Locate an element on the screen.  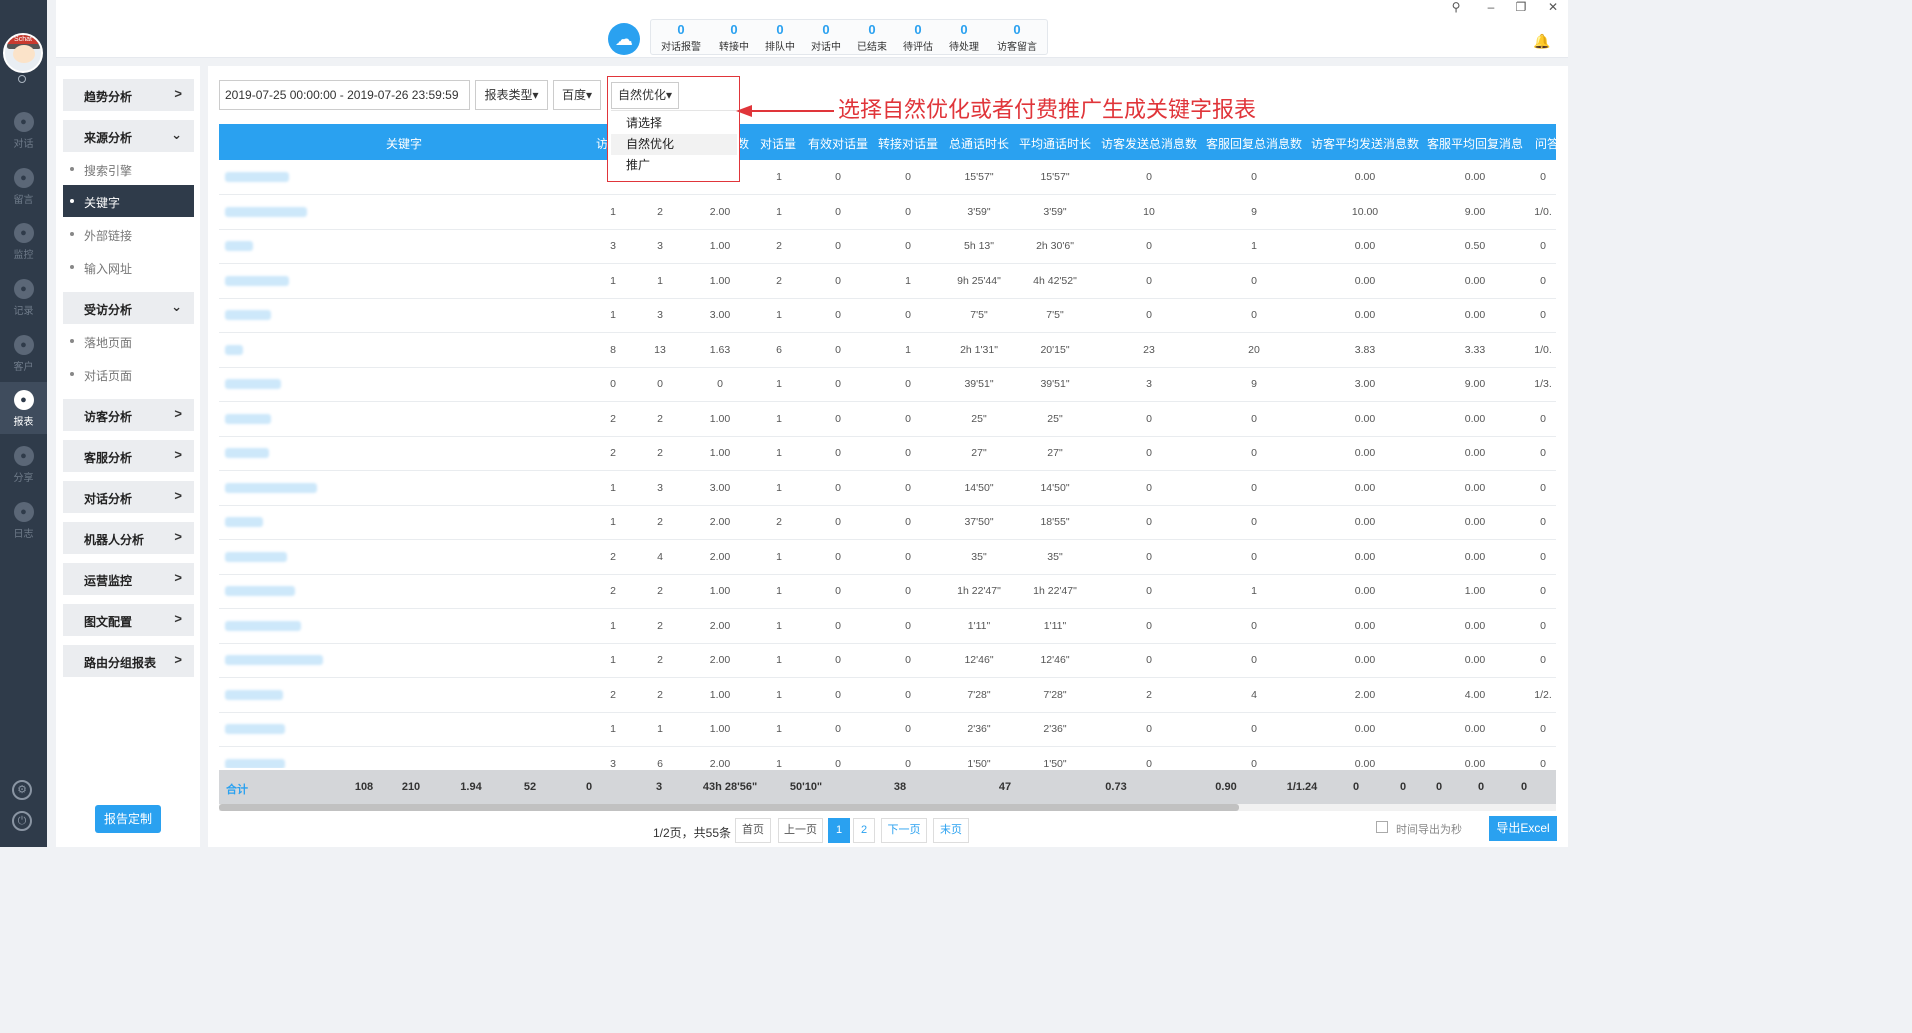
table-row: 3 3 1.00 2 0 0 5h 13" 2h 30'6" 0 1 0.00 0.50 0 is located at coordinates (887, 246).